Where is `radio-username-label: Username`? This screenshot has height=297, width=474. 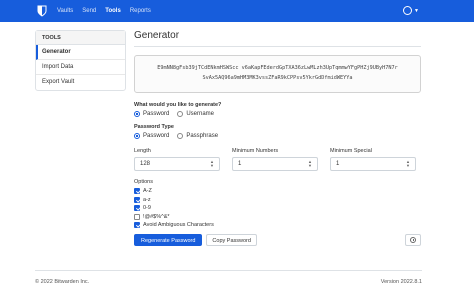
radio-username-label: Username is located at coordinates (200, 114).